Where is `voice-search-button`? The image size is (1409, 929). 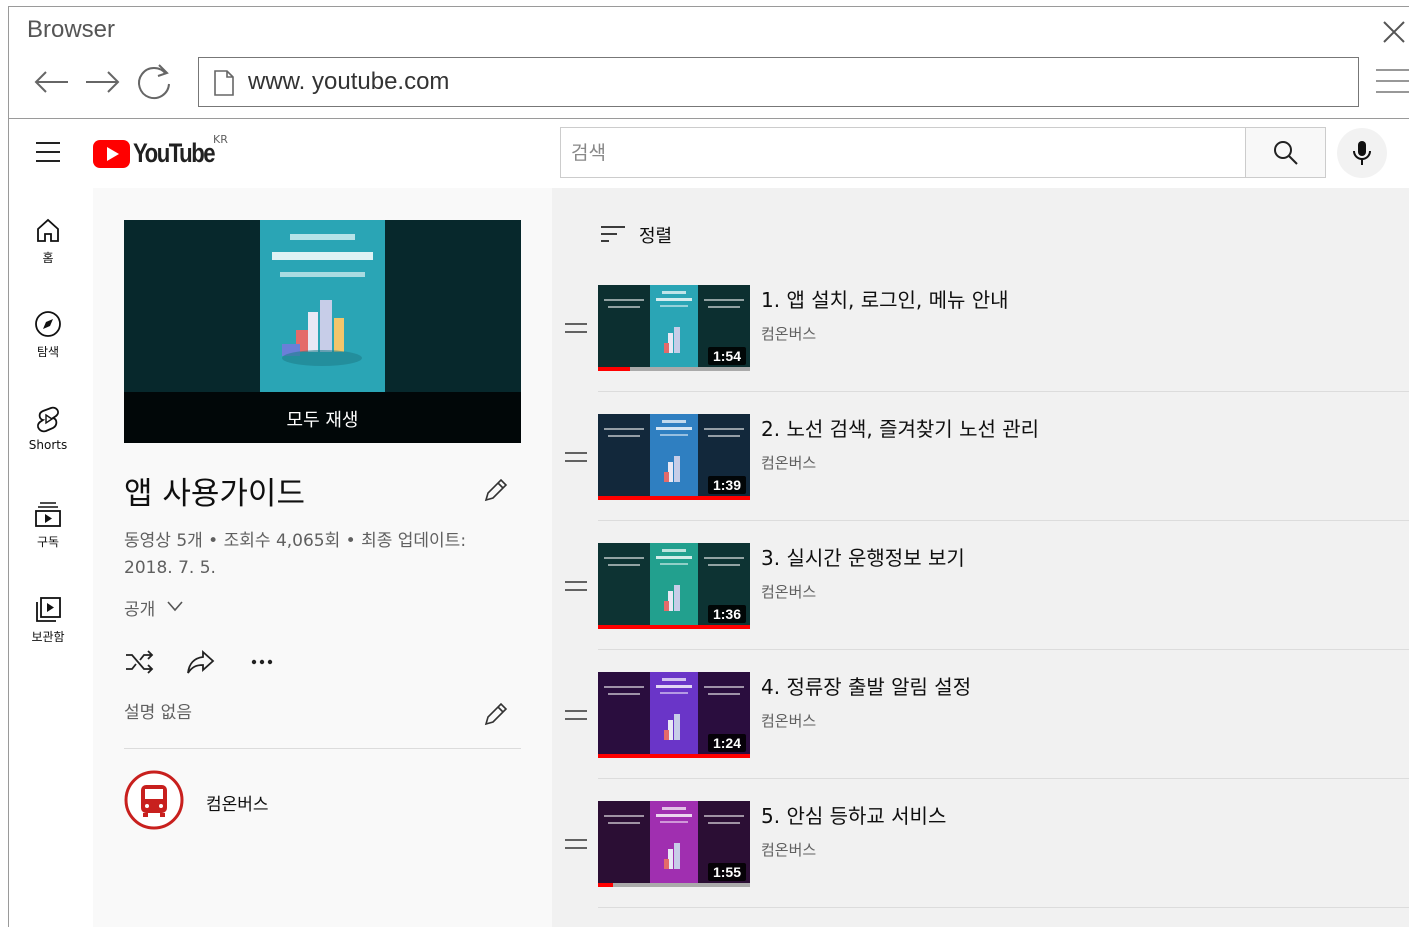
voice-search-button is located at coordinates (1362, 153).